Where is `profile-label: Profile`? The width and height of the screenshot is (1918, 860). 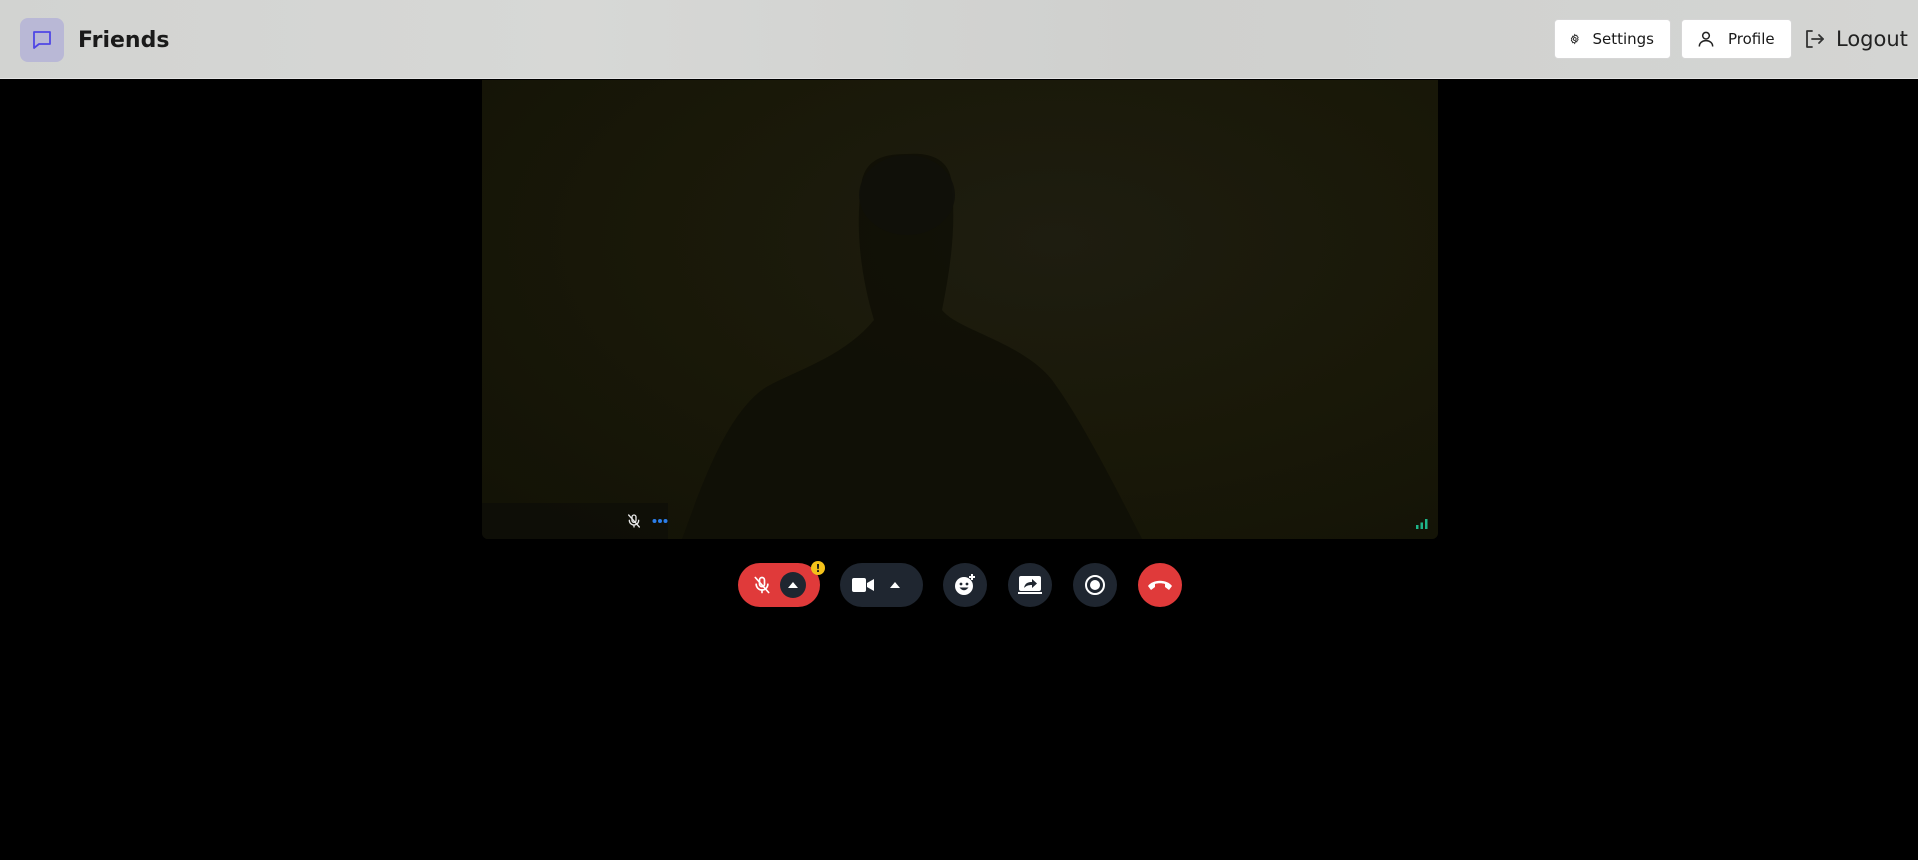
profile-label: Profile is located at coordinates (1751, 39).